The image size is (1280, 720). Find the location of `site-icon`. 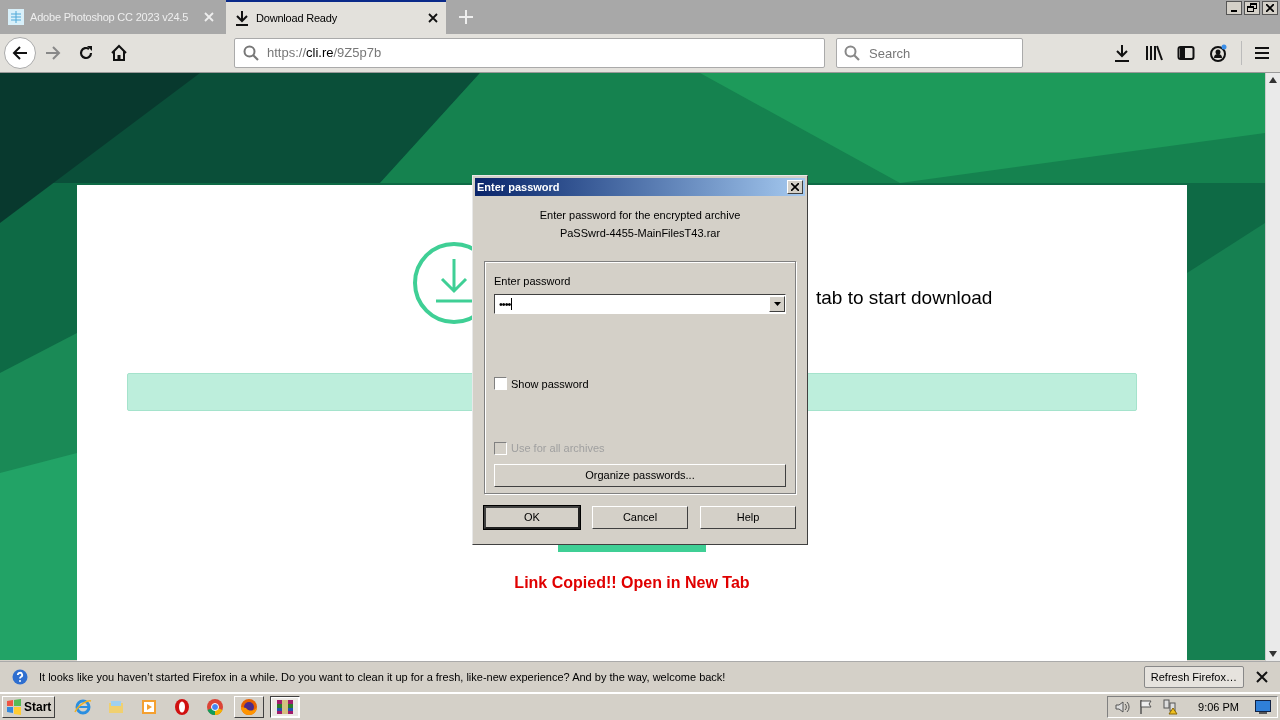

site-icon is located at coordinates (16, 17).